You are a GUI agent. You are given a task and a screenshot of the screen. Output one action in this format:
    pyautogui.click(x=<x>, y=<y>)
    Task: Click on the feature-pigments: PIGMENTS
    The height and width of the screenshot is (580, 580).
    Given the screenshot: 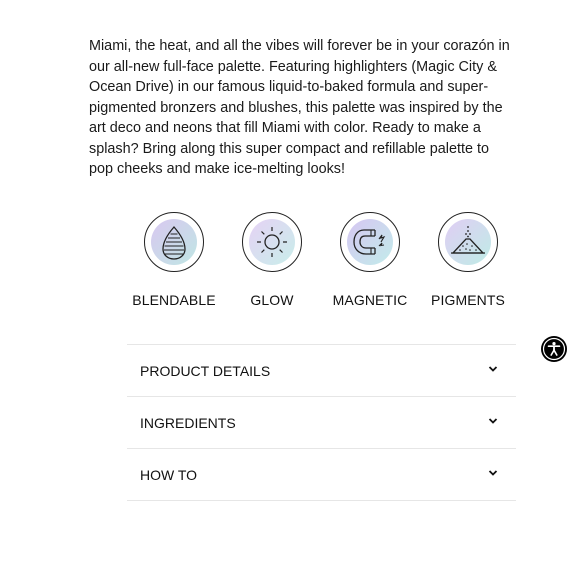 What is the action you would take?
    pyautogui.click(x=468, y=258)
    